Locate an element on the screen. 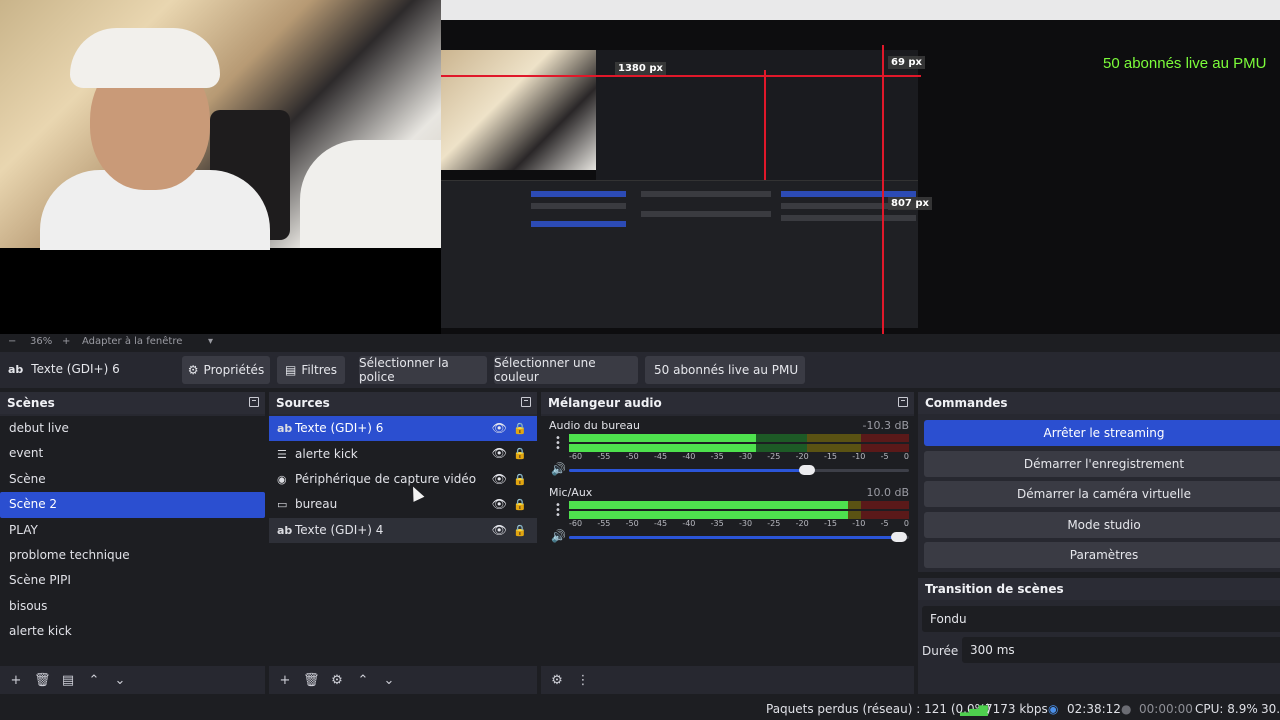  controls-title-label: Commandes is located at coordinates (966, 403).